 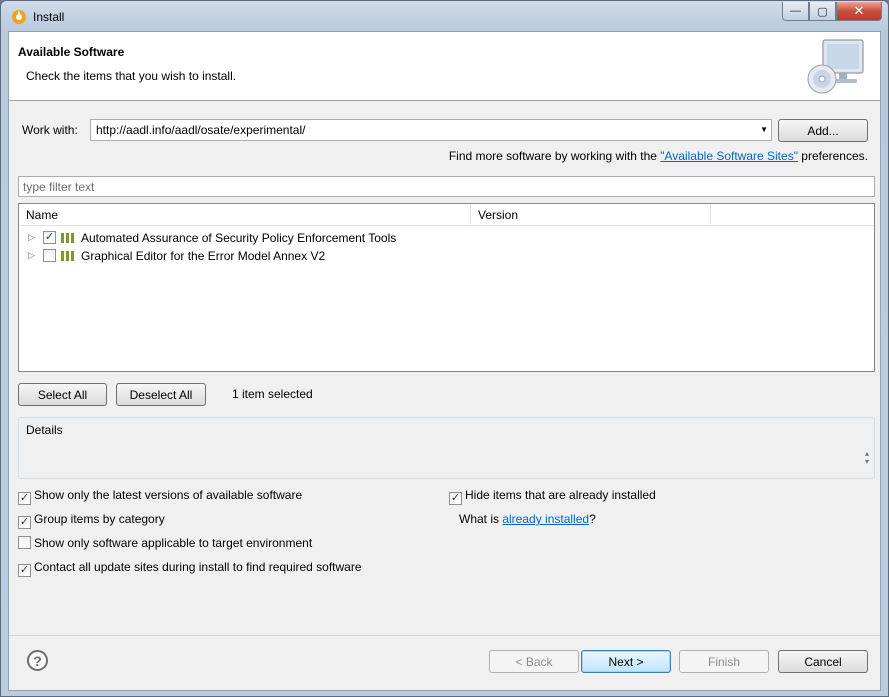 What do you see at coordinates (44, 430) in the screenshot?
I see `details-title: Details` at bounding box center [44, 430].